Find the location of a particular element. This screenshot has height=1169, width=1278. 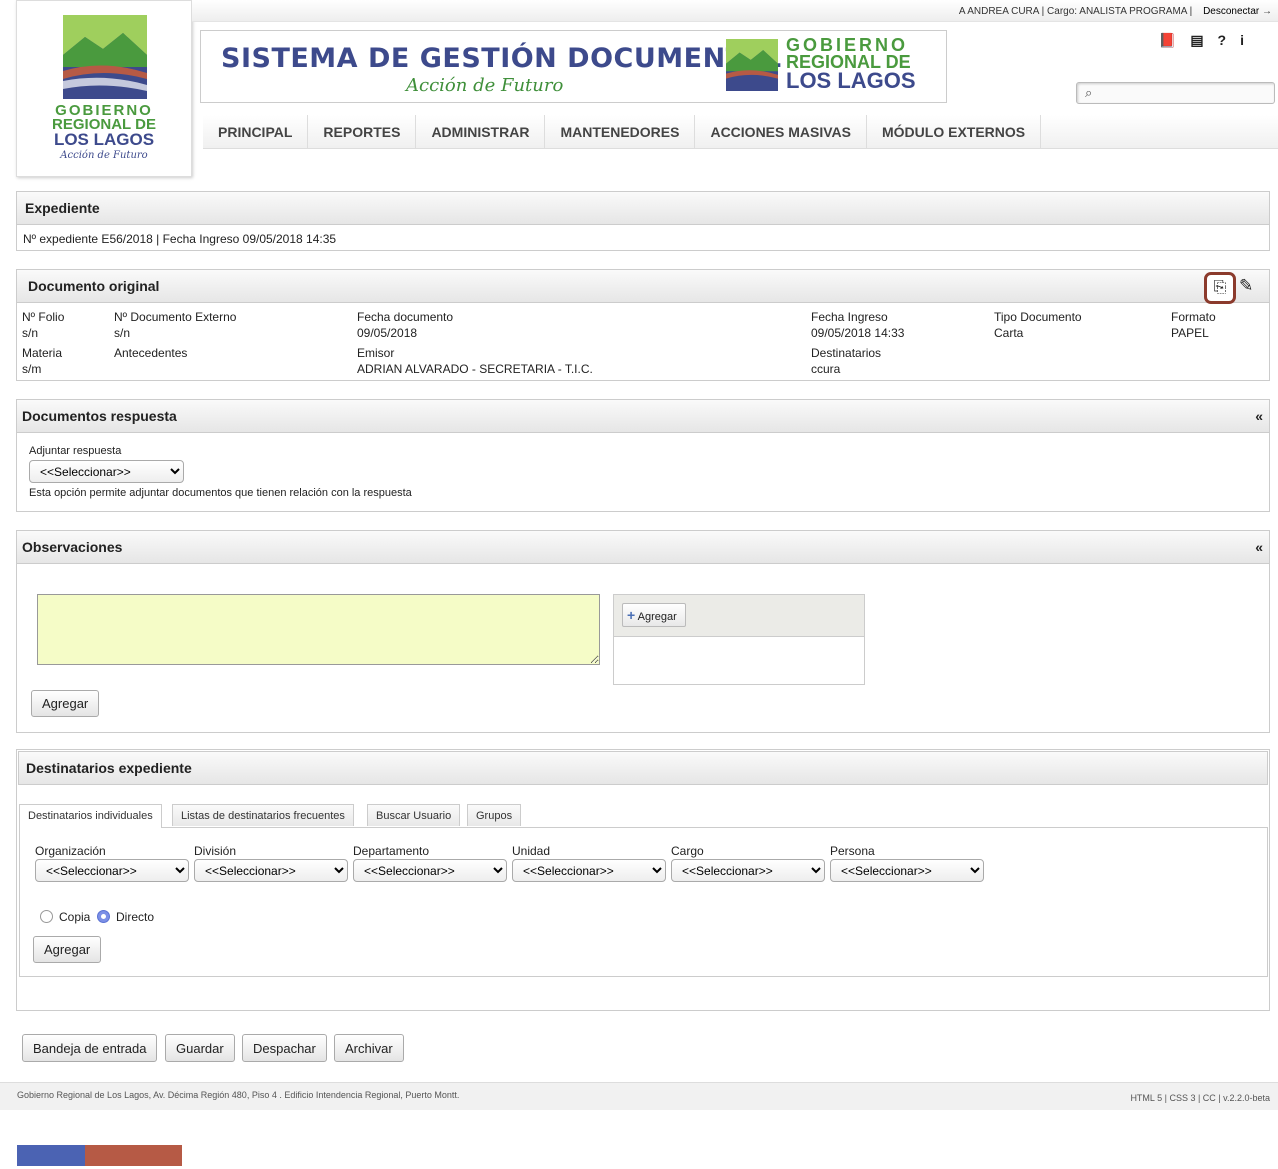

division-label: División is located at coordinates (215, 851).